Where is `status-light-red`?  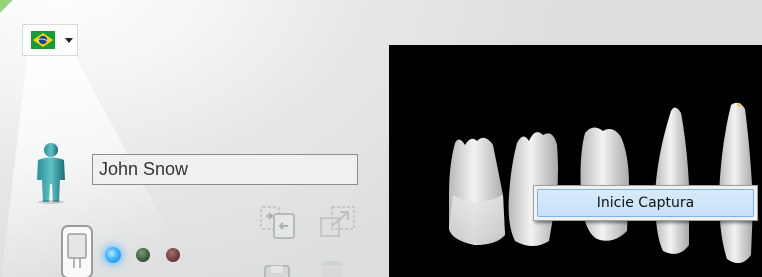 status-light-red is located at coordinates (173, 255).